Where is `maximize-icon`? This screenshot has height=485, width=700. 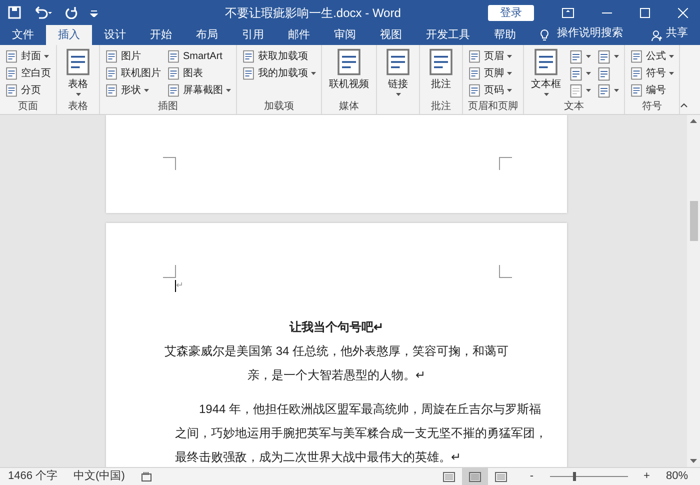 maximize-icon is located at coordinates (645, 13).